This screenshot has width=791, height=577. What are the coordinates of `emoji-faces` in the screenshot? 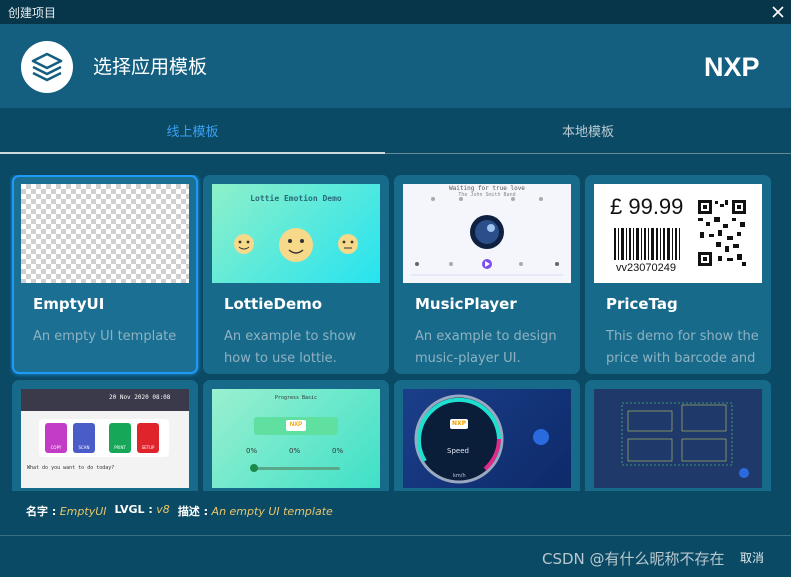 It's located at (296, 245).